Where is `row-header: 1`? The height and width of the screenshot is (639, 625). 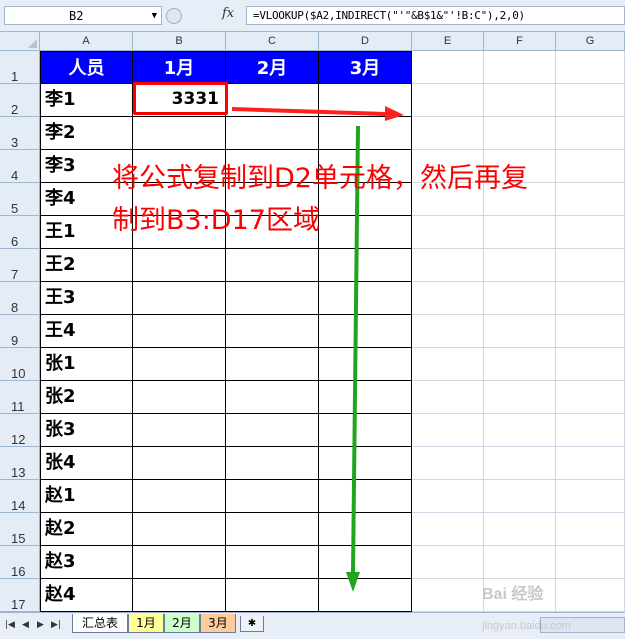 row-header: 1 is located at coordinates (20, 67).